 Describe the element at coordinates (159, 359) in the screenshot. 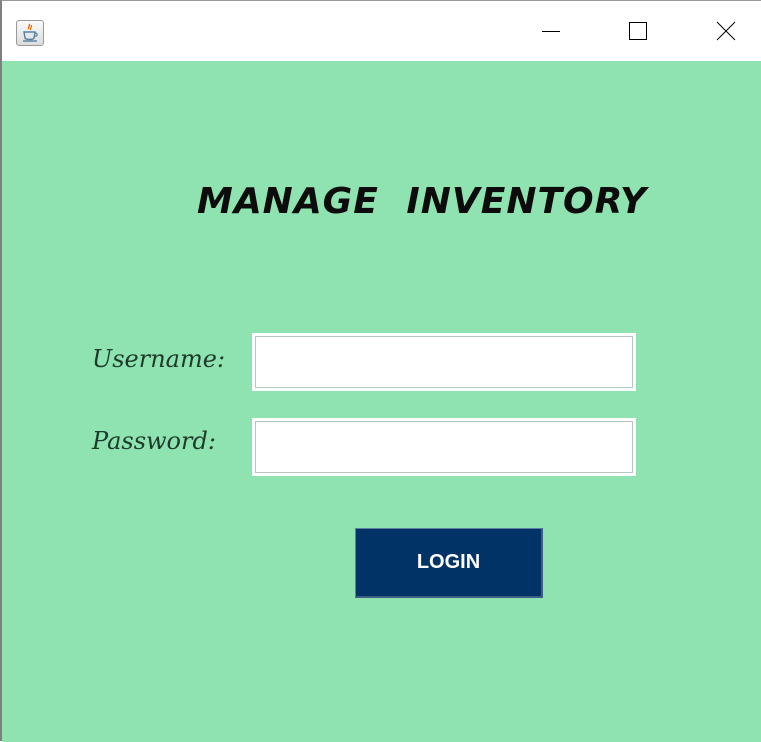

I see `username-label: Username:` at that location.